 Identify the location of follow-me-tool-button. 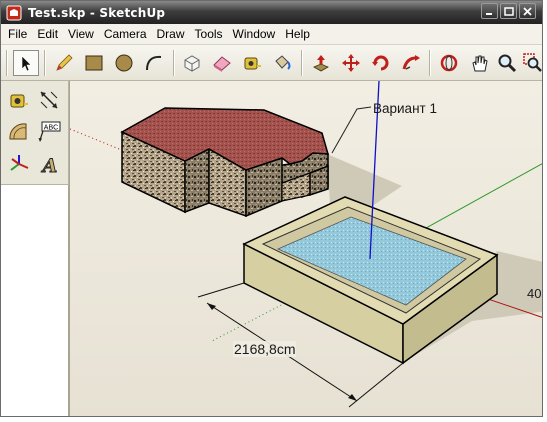
(411, 63).